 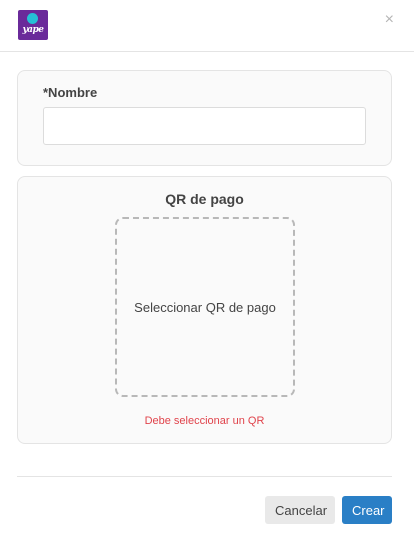 I want to click on modal-header: yape ×, so click(x=207, y=26).